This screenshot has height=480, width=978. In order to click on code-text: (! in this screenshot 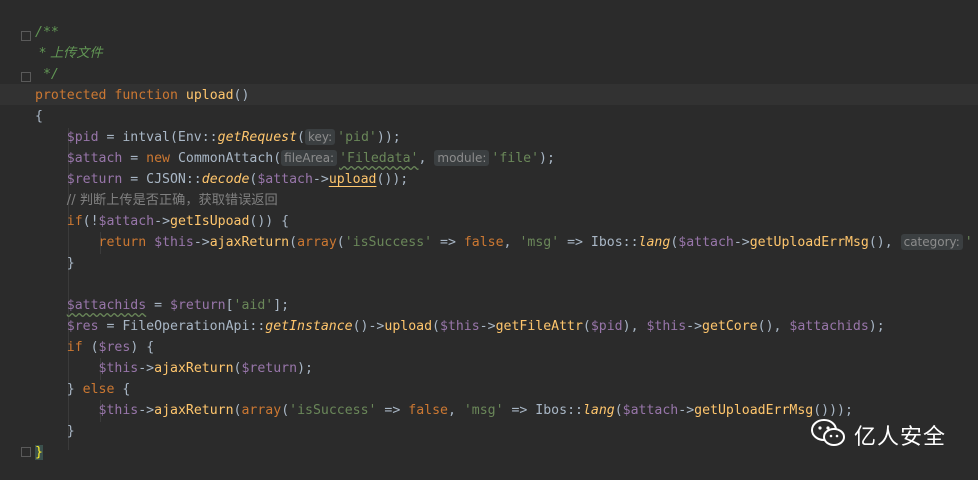, I will do `click(90, 221)`.